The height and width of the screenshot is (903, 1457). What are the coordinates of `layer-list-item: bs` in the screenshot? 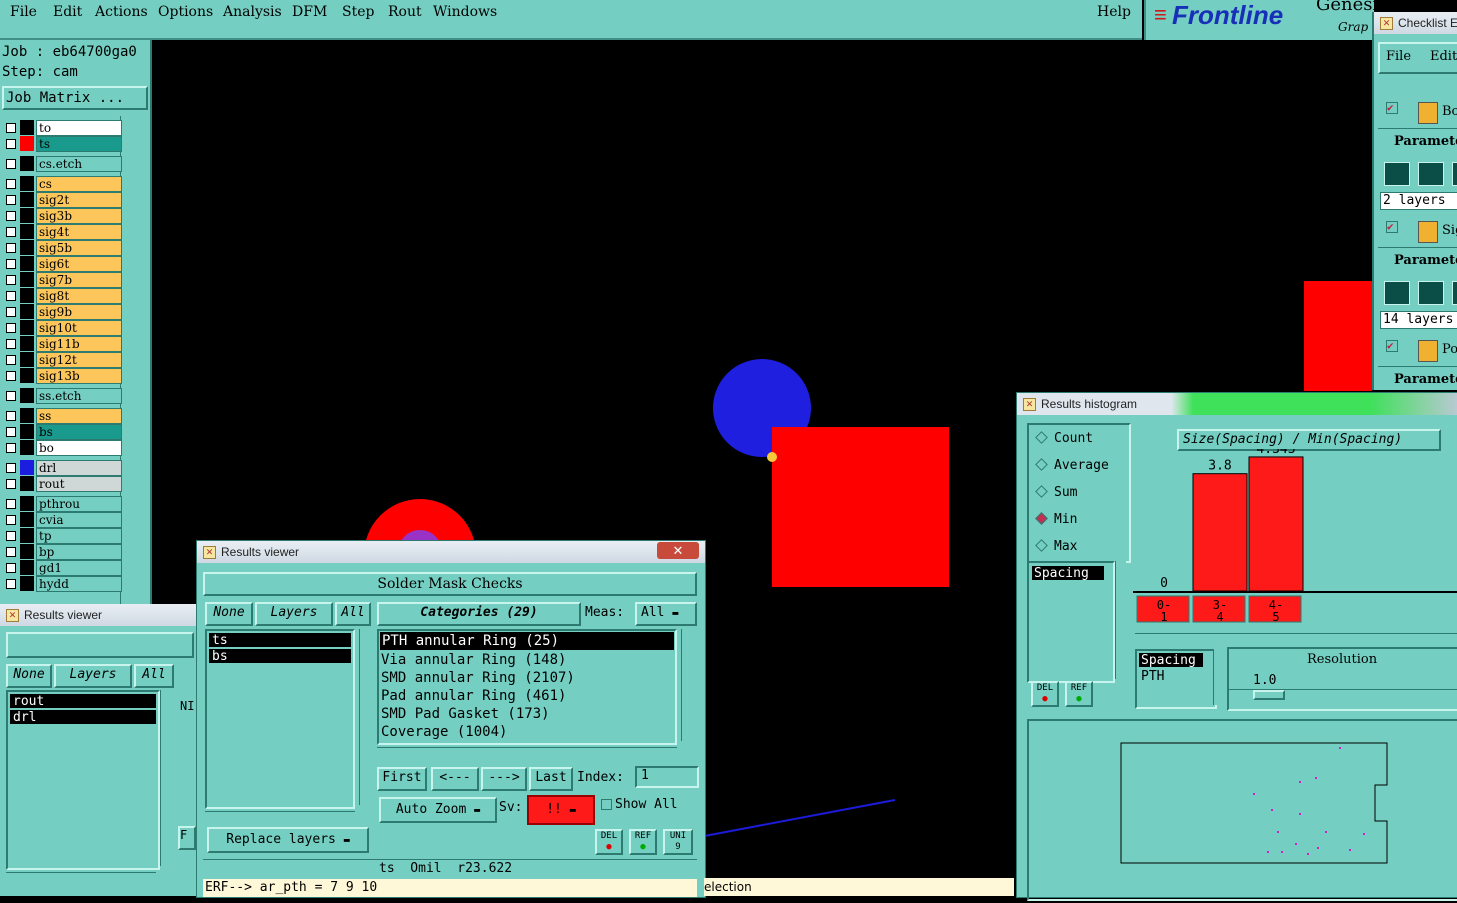 It's located at (280, 656).